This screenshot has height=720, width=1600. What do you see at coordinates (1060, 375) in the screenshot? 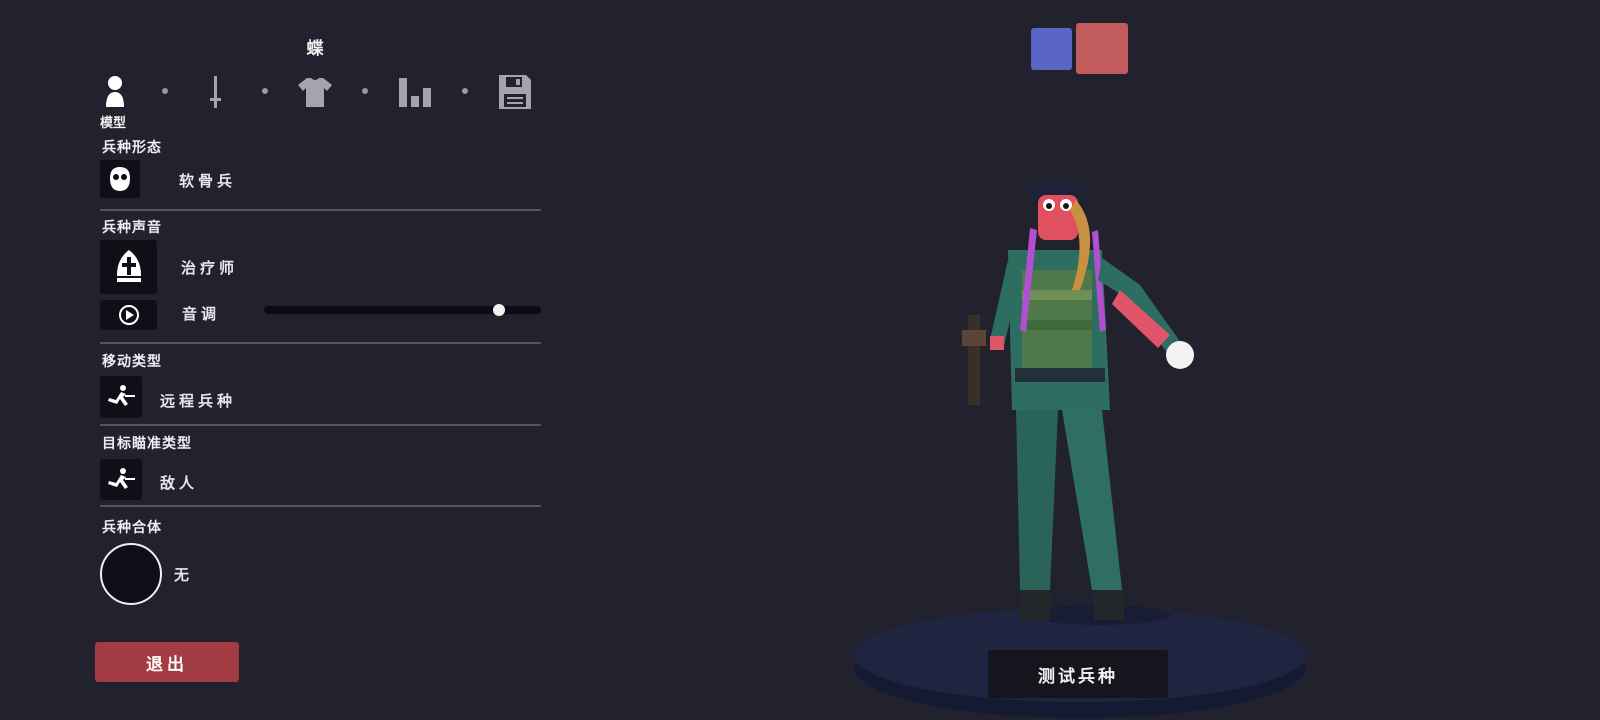
I see `belt` at bounding box center [1060, 375].